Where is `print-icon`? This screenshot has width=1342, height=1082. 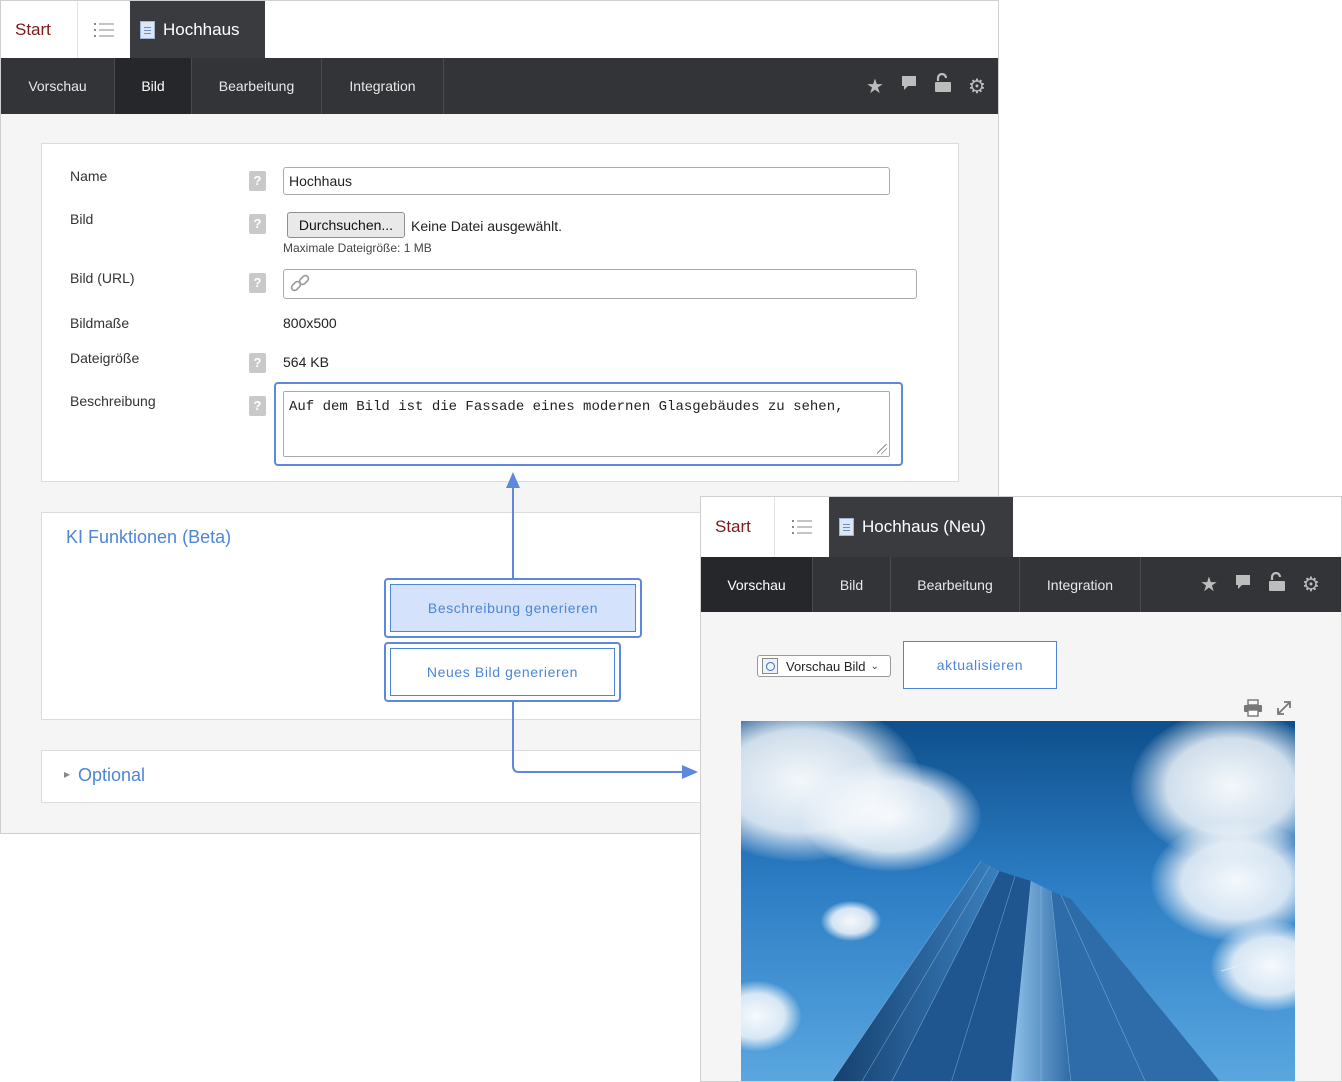 print-icon is located at coordinates (1253, 708).